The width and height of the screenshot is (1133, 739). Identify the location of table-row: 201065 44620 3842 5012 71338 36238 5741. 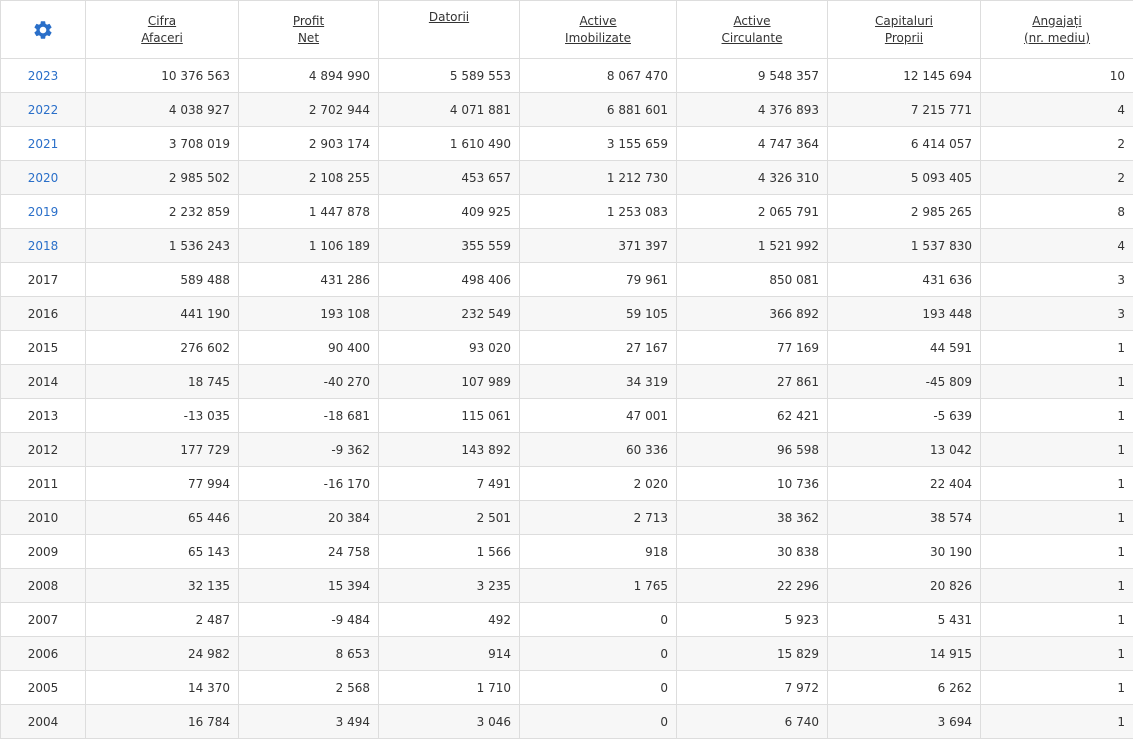
(567, 518).